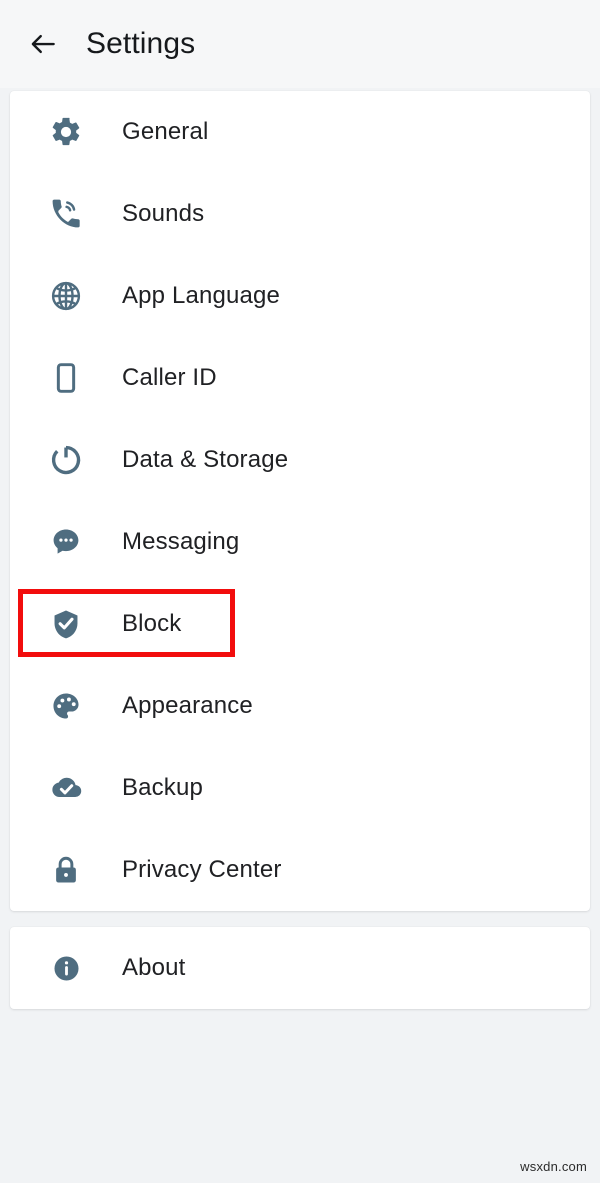 Image resolution: width=600 pixels, height=1183 pixels. Describe the element at coordinates (66, 788) in the screenshot. I see `cloud-check-icon` at that location.